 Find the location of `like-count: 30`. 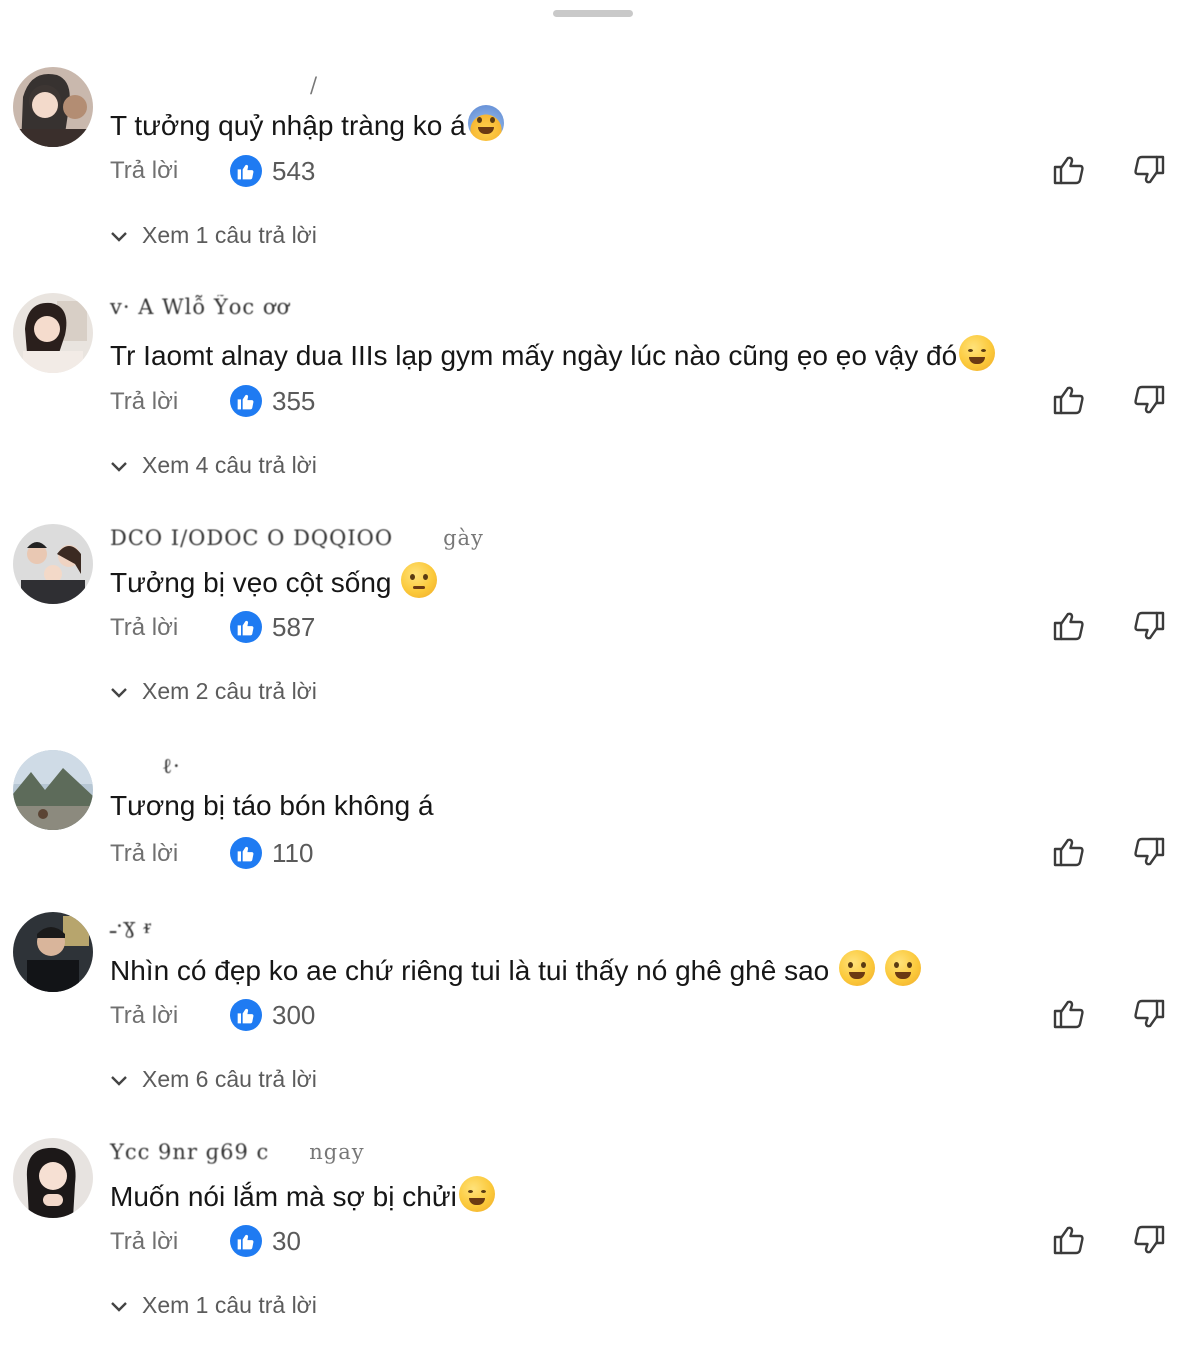

like-count: 30 is located at coordinates (286, 1241).